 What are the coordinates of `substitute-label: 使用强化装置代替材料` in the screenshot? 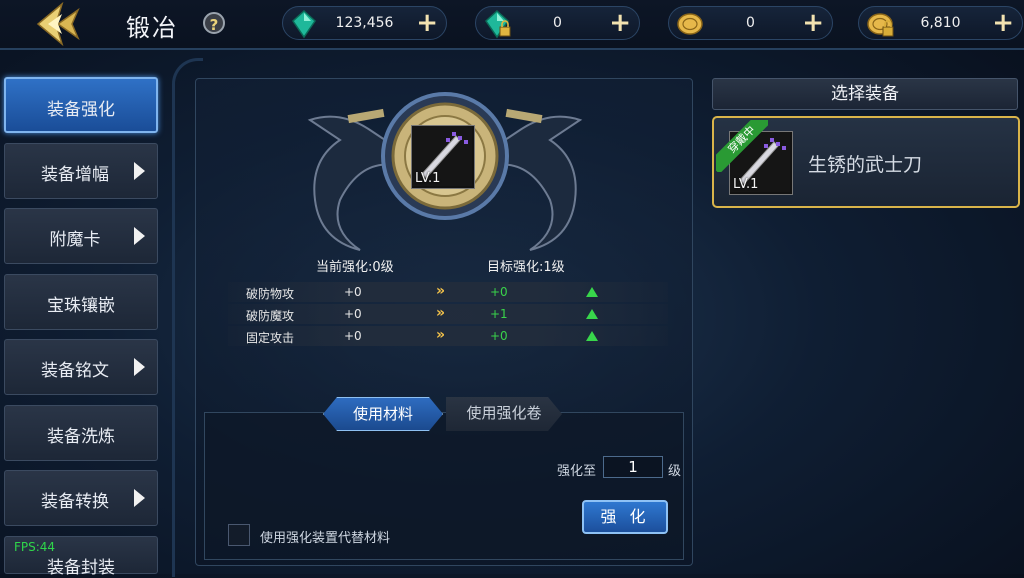 It's located at (325, 538).